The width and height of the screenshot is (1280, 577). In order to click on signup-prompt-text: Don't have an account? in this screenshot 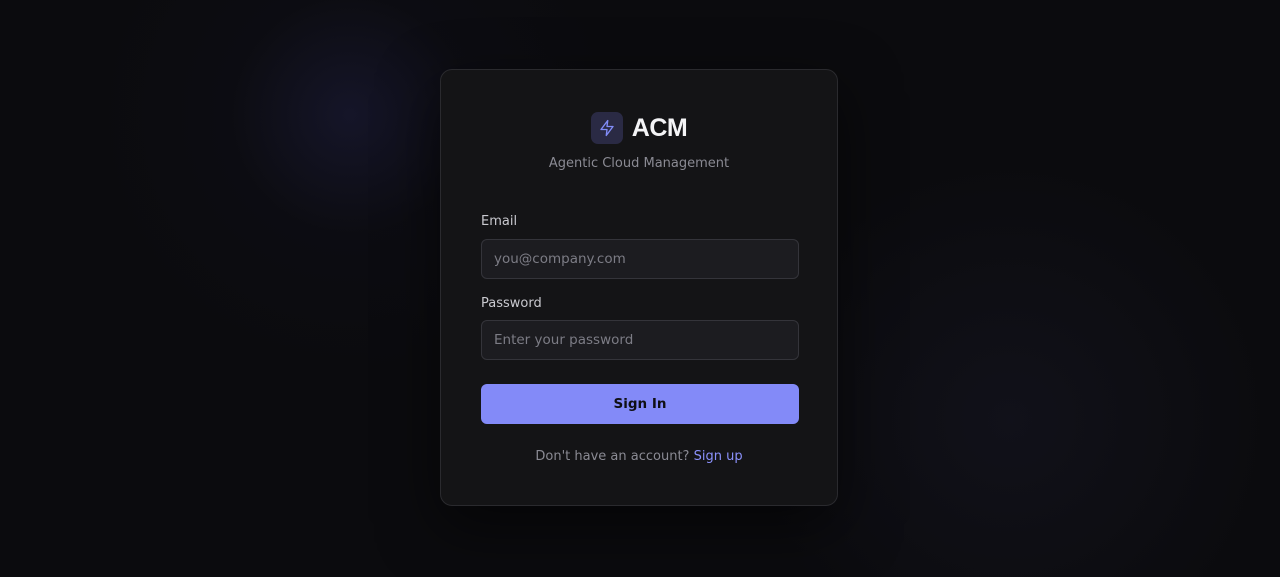, I will do `click(612, 456)`.